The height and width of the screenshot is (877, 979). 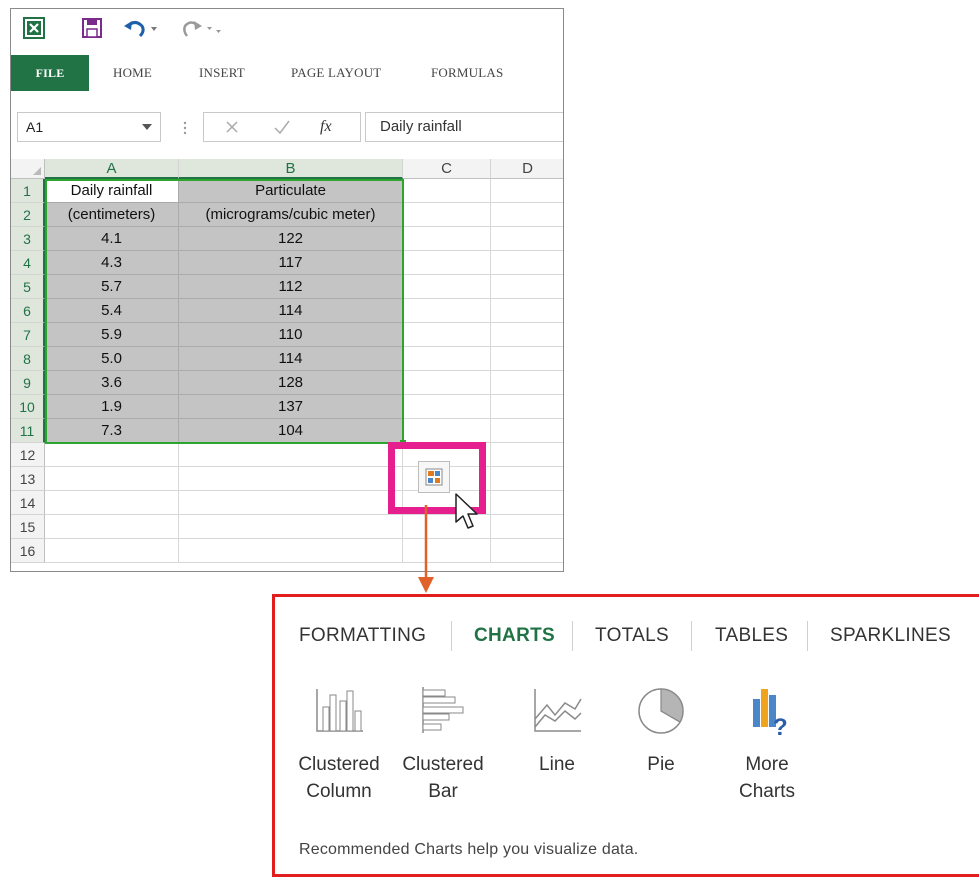 What do you see at coordinates (112, 215) in the screenshot?
I see `cell: (centimeters)` at bounding box center [112, 215].